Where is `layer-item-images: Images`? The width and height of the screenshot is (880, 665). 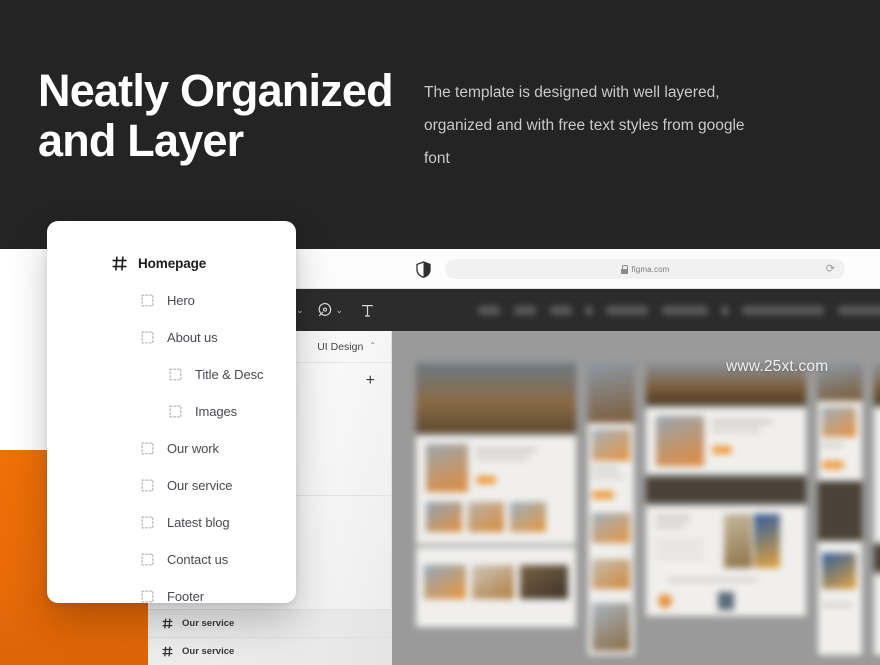 layer-item-images: Images is located at coordinates (203, 411).